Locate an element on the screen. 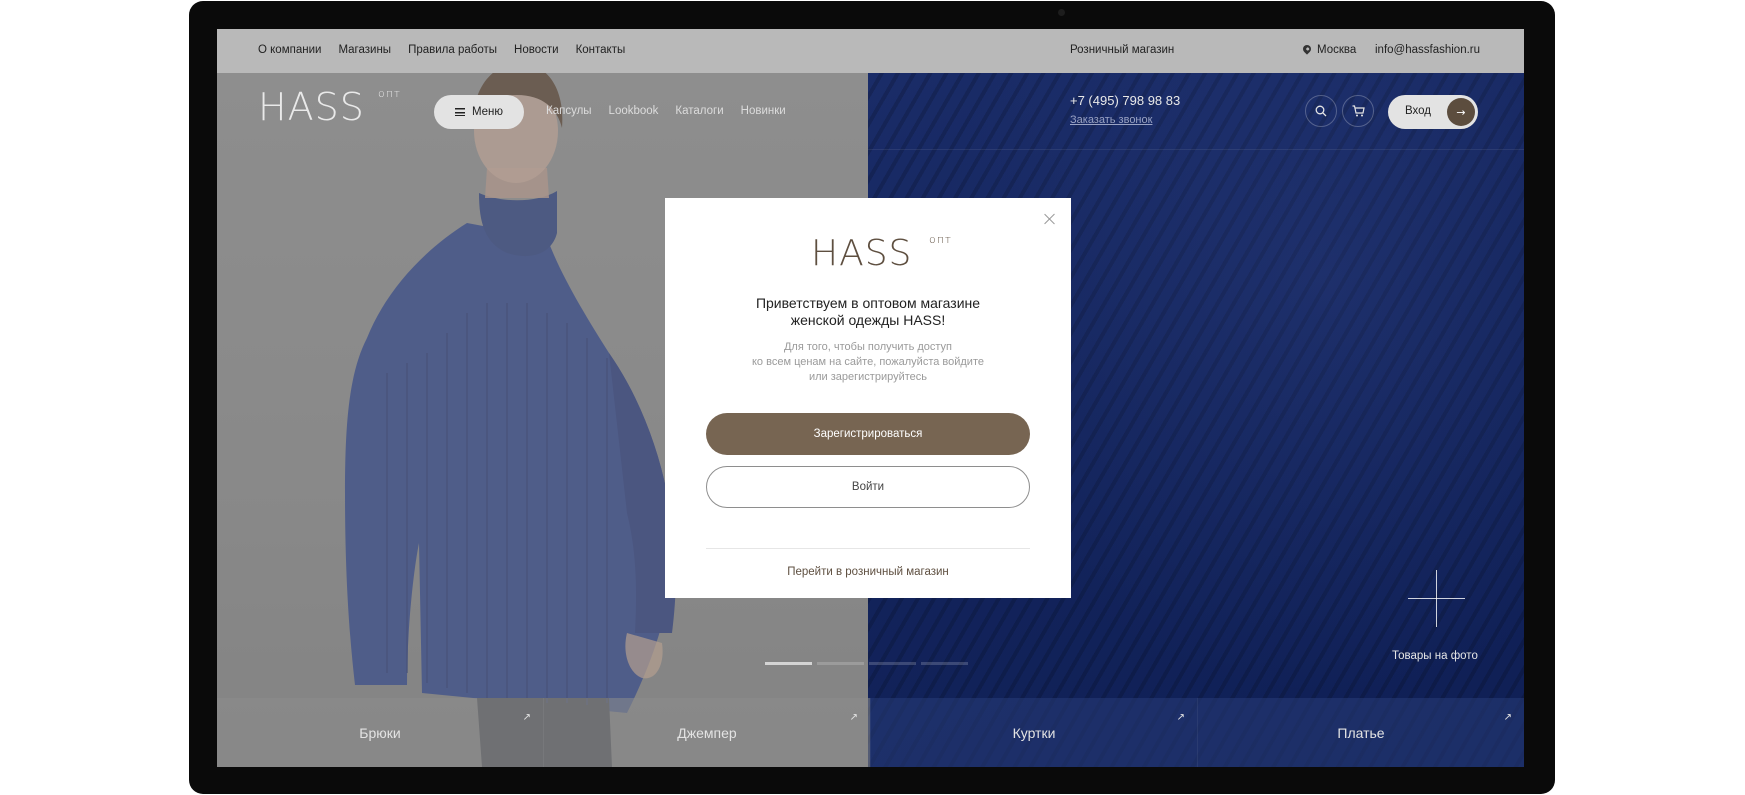  login-label: Вход is located at coordinates (1418, 111).